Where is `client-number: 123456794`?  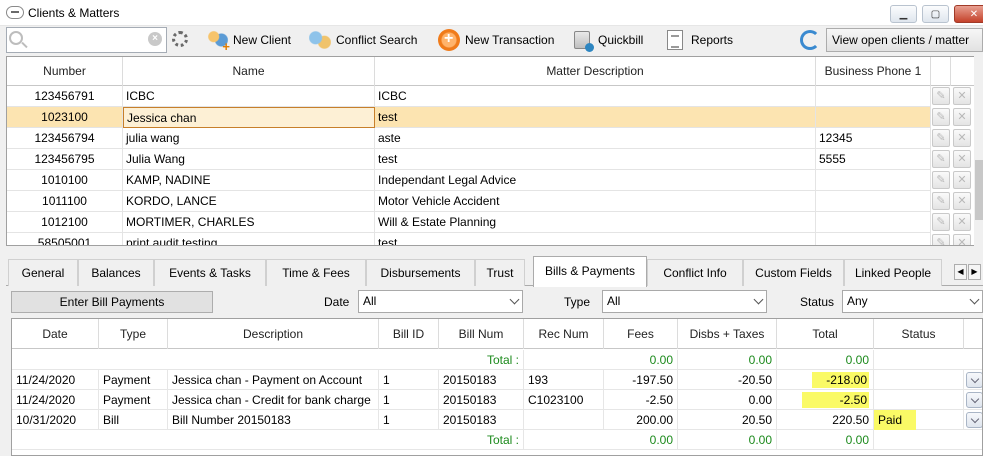 client-number: 123456794 is located at coordinates (65, 138).